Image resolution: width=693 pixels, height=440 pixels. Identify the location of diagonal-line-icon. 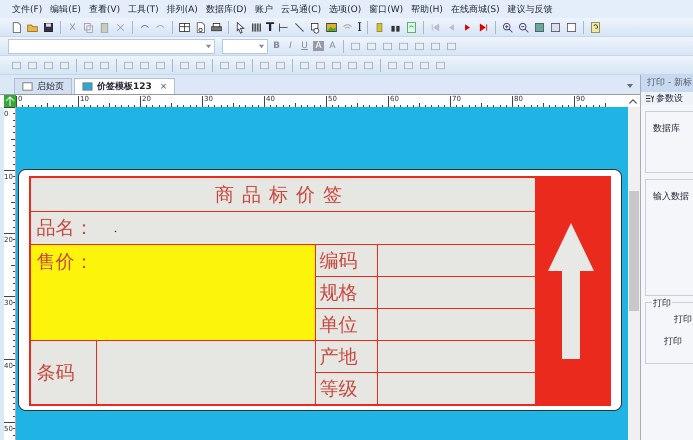
(299, 27).